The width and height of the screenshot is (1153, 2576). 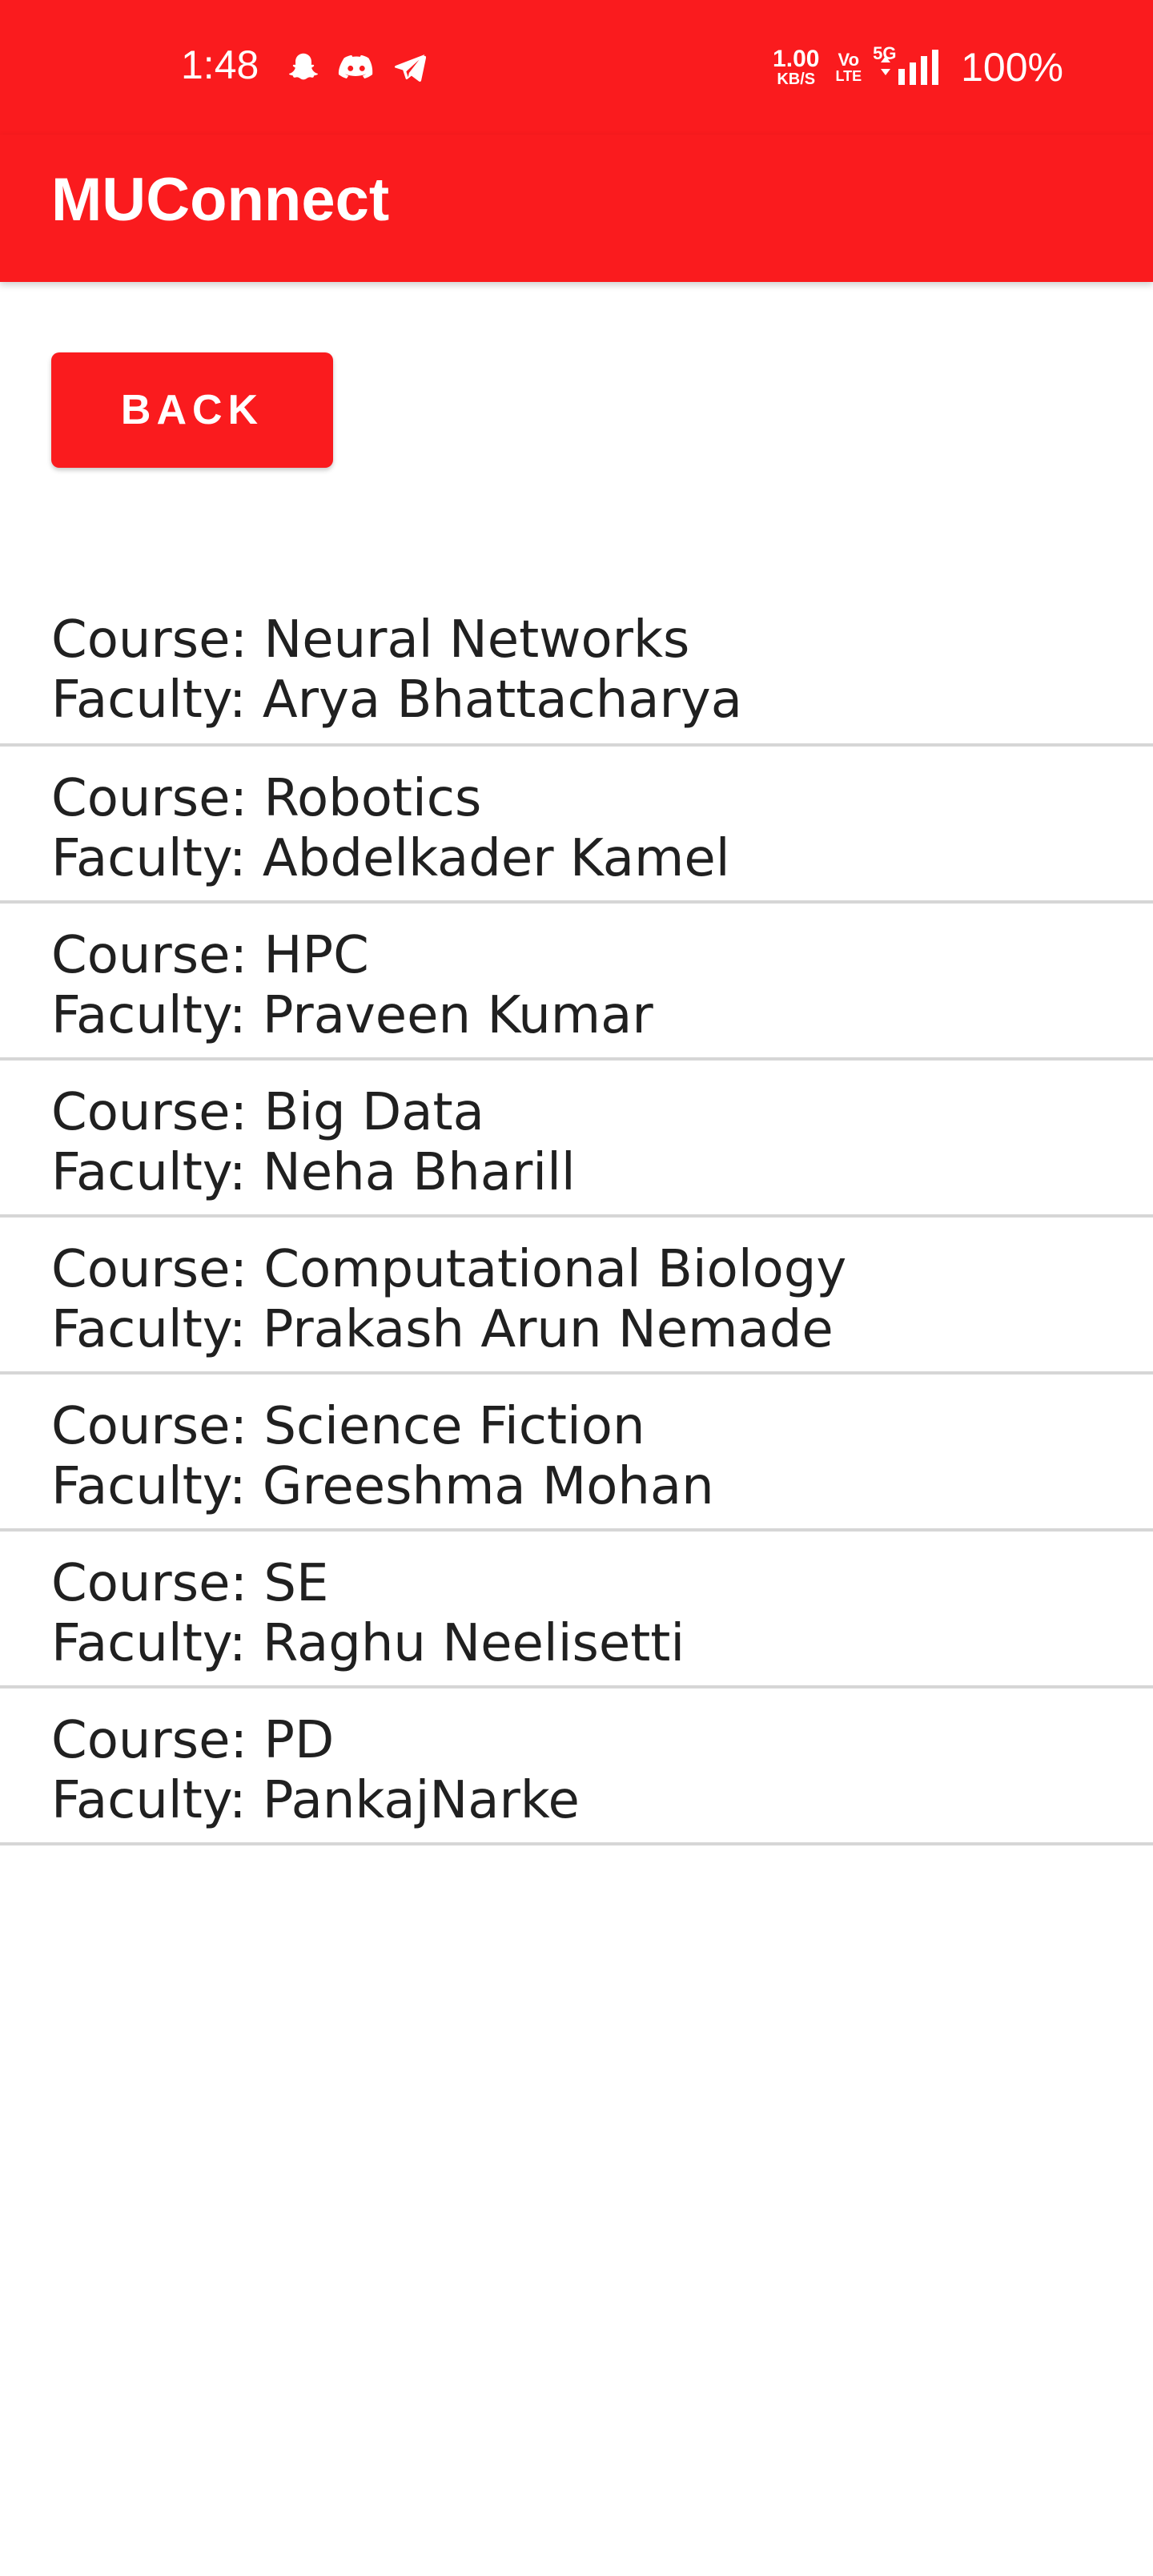 What do you see at coordinates (1012, 67) in the screenshot?
I see `battery-percentage: 100%` at bounding box center [1012, 67].